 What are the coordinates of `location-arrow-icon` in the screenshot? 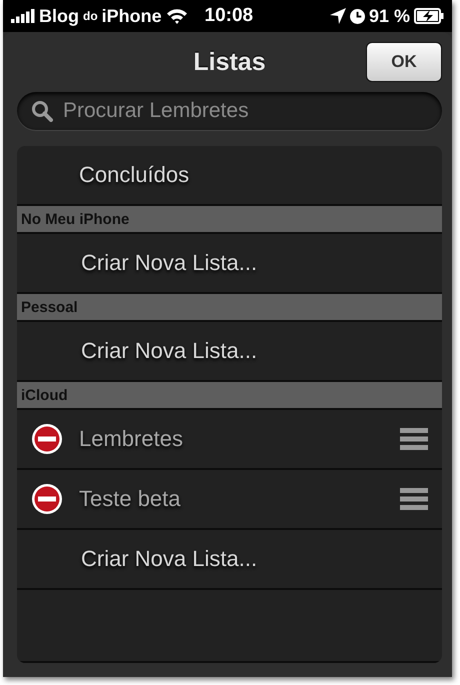 It's located at (338, 16).